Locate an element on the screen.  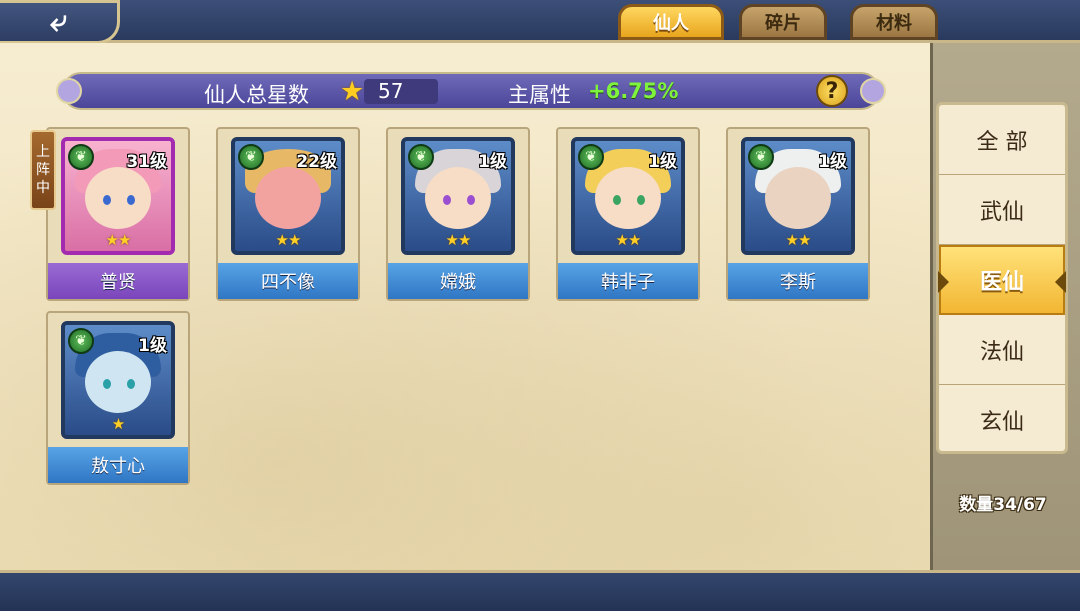
deployed-tag: 上 阵 中 is located at coordinates (43, 170).